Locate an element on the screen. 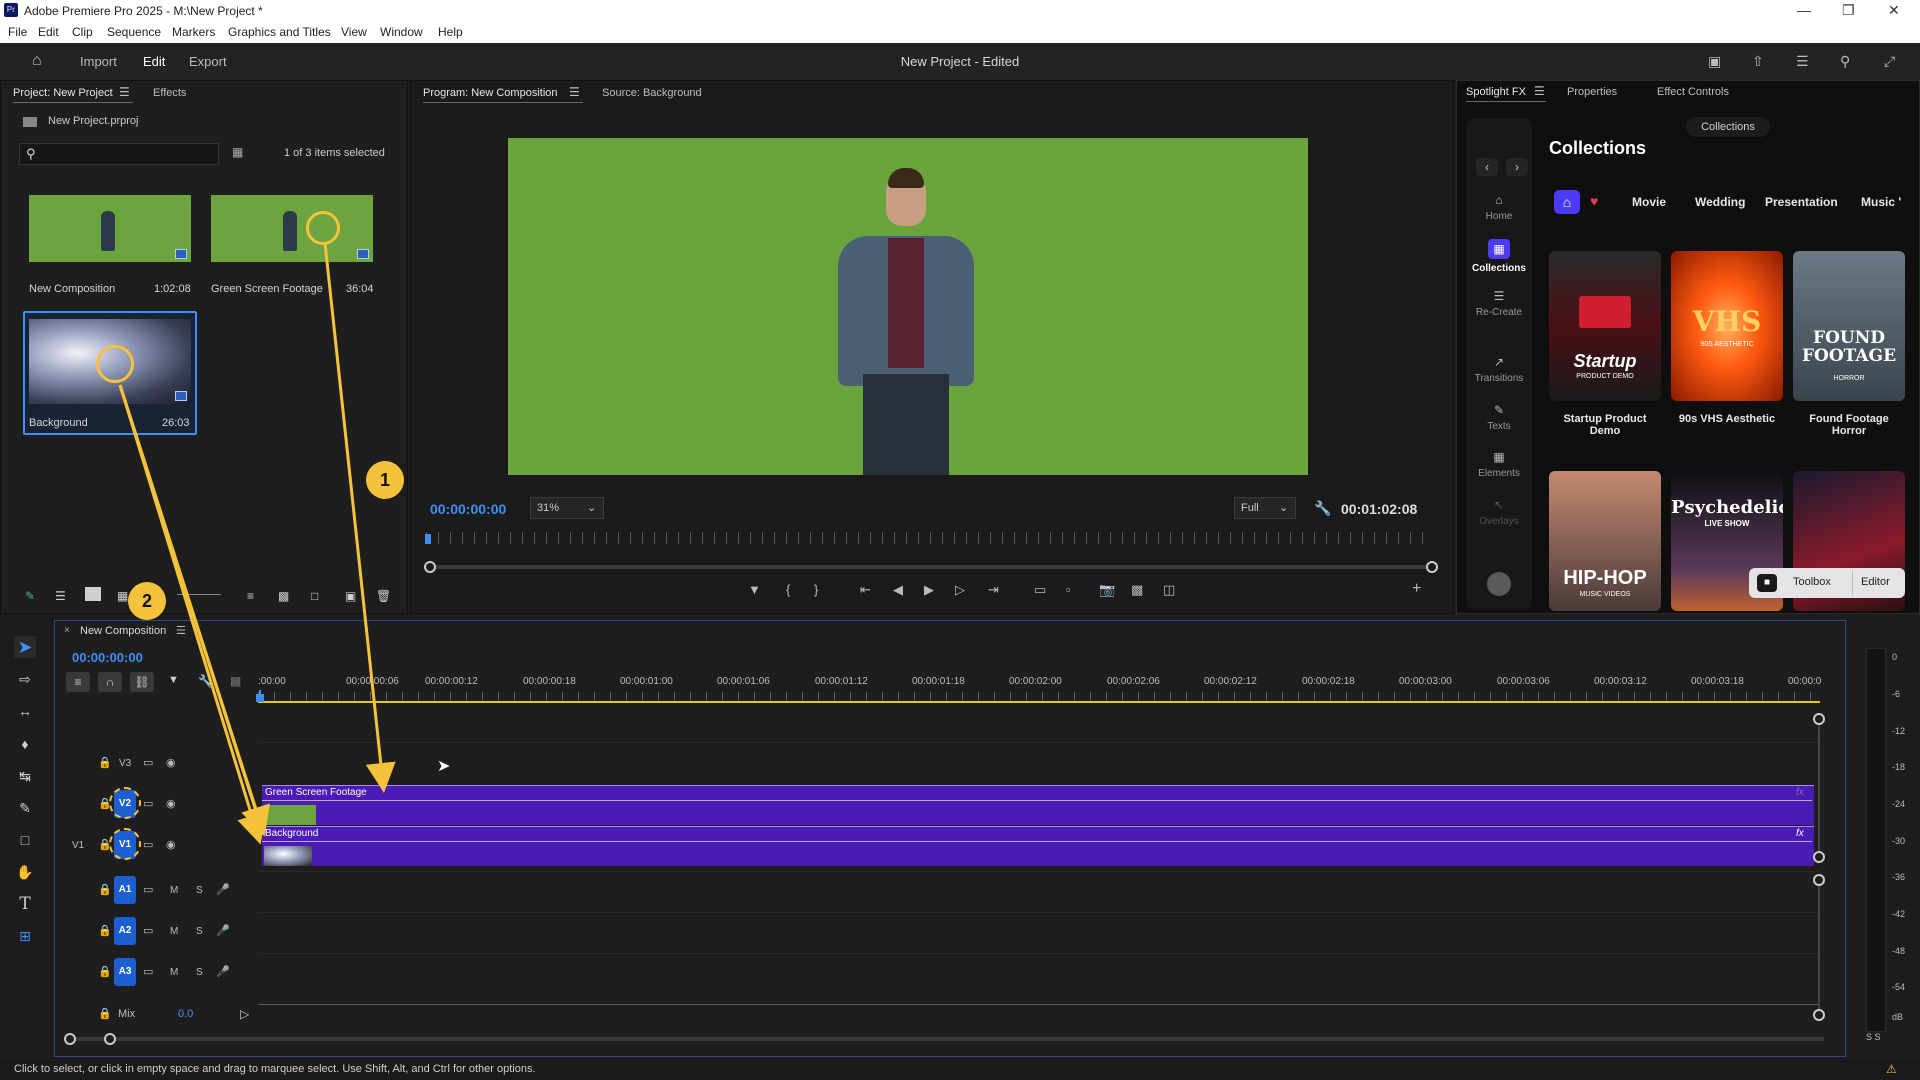 This screenshot has width=1920, height=1080. annotation-badge-1: 1 is located at coordinates (385, 480).